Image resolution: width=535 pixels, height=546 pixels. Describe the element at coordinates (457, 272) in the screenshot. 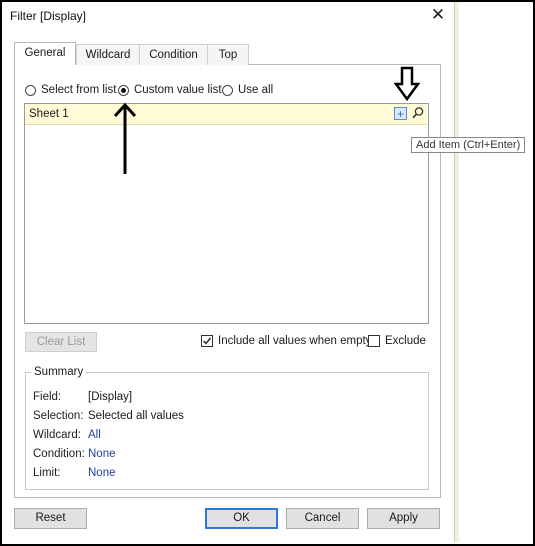

I see `background-window-edge` at that location.